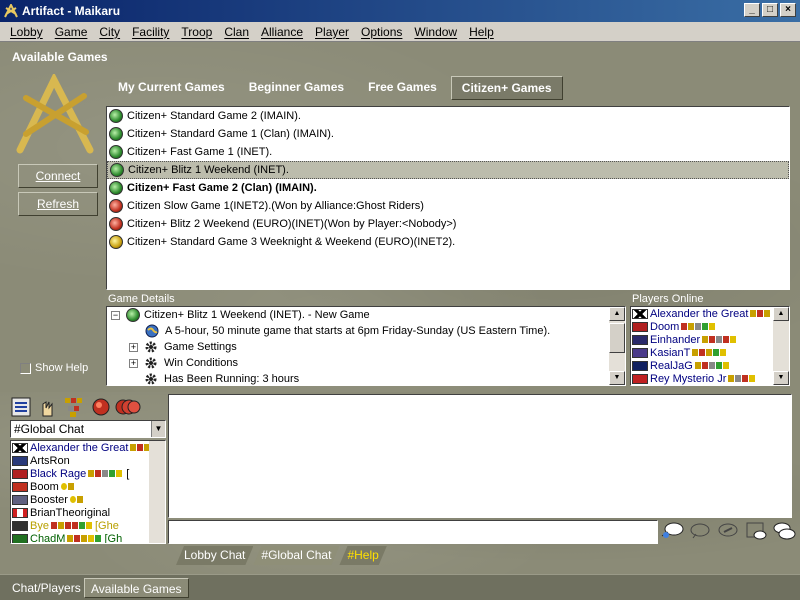 This screenshot has height=600, width=800. I want to click on game-details-label: Game Details, so click(141, 299).